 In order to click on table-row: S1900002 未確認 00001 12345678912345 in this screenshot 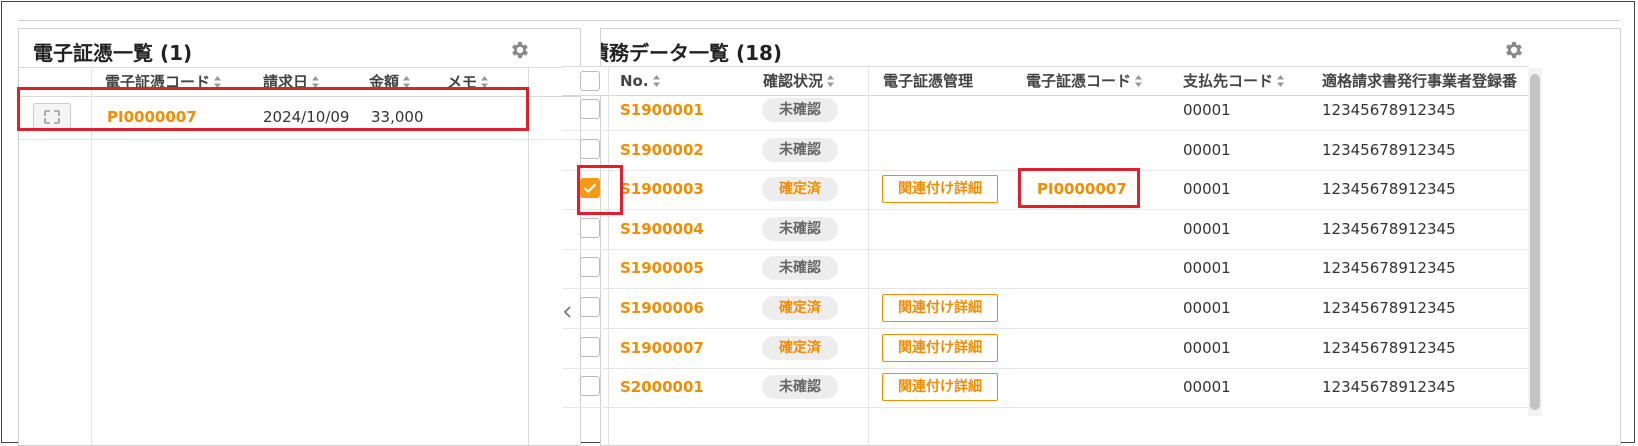, I will do `click(1045, 150)`.